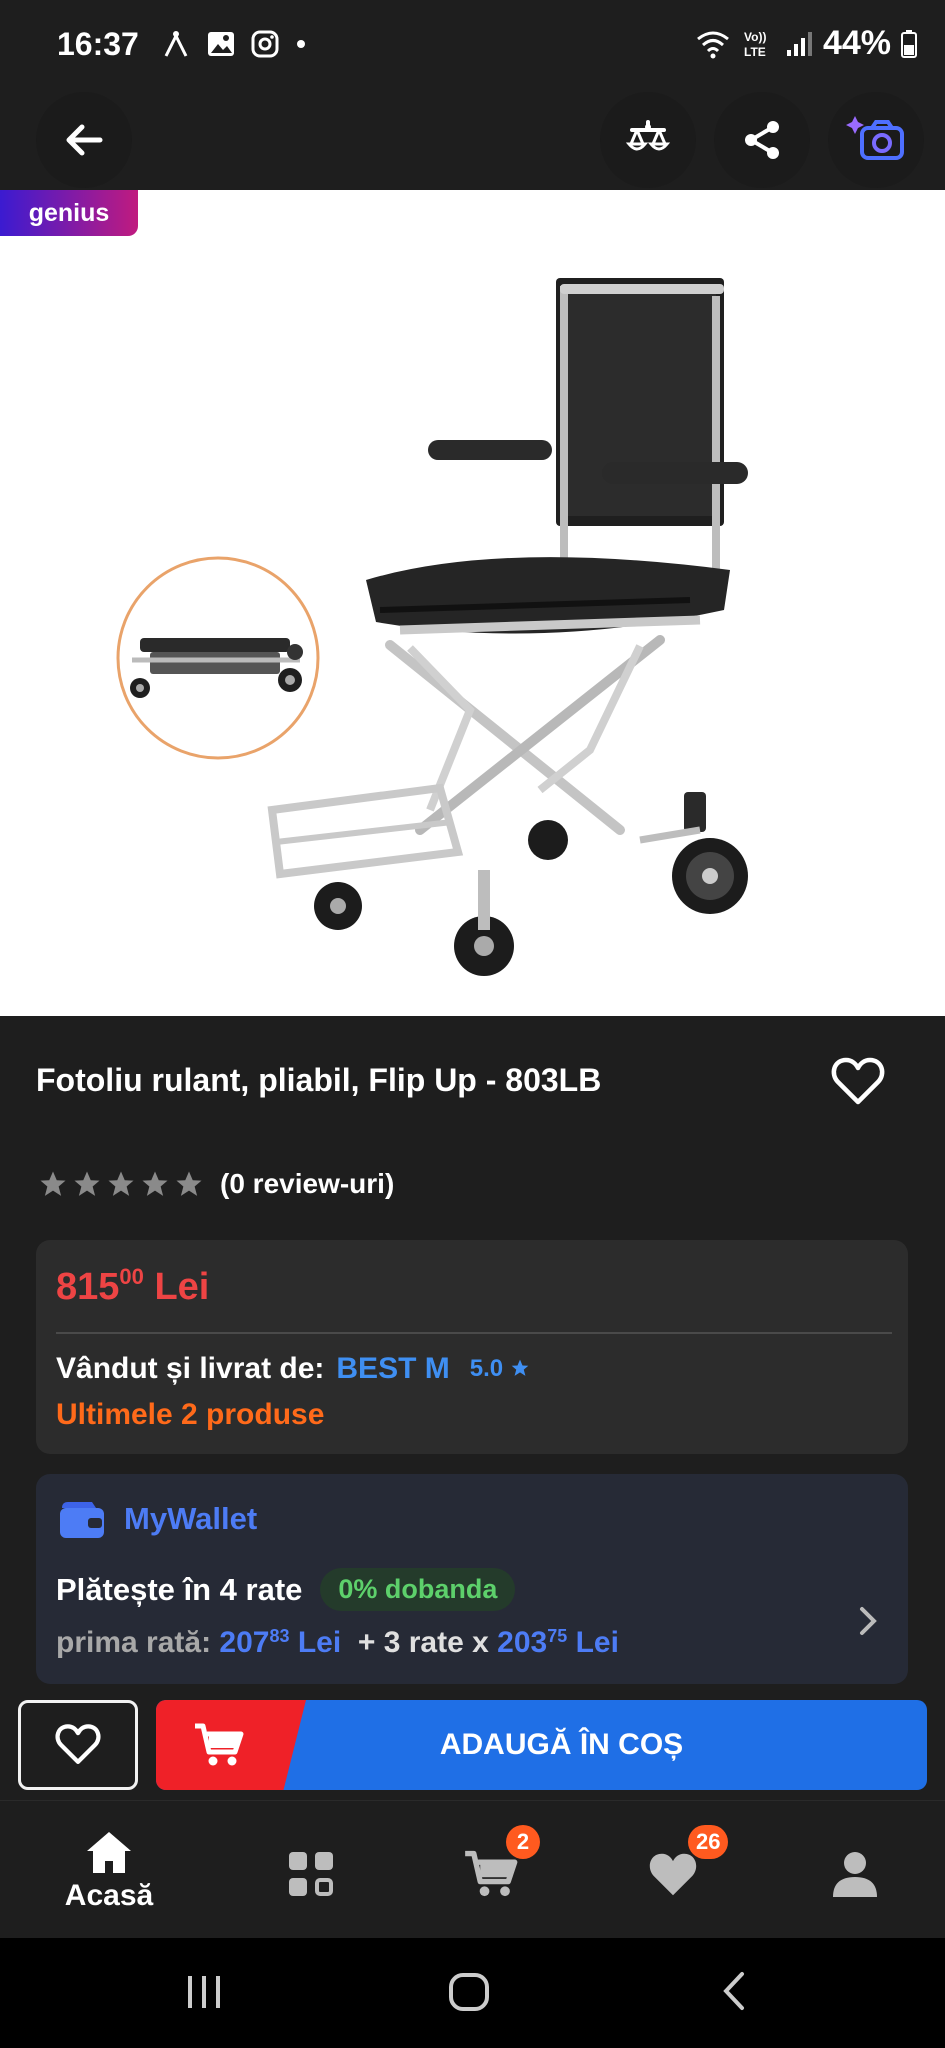  What do you see at coordinates (204, 1992) in the screenshot?
I see `recent-apps-icon` at bounding box center [204, 1992].